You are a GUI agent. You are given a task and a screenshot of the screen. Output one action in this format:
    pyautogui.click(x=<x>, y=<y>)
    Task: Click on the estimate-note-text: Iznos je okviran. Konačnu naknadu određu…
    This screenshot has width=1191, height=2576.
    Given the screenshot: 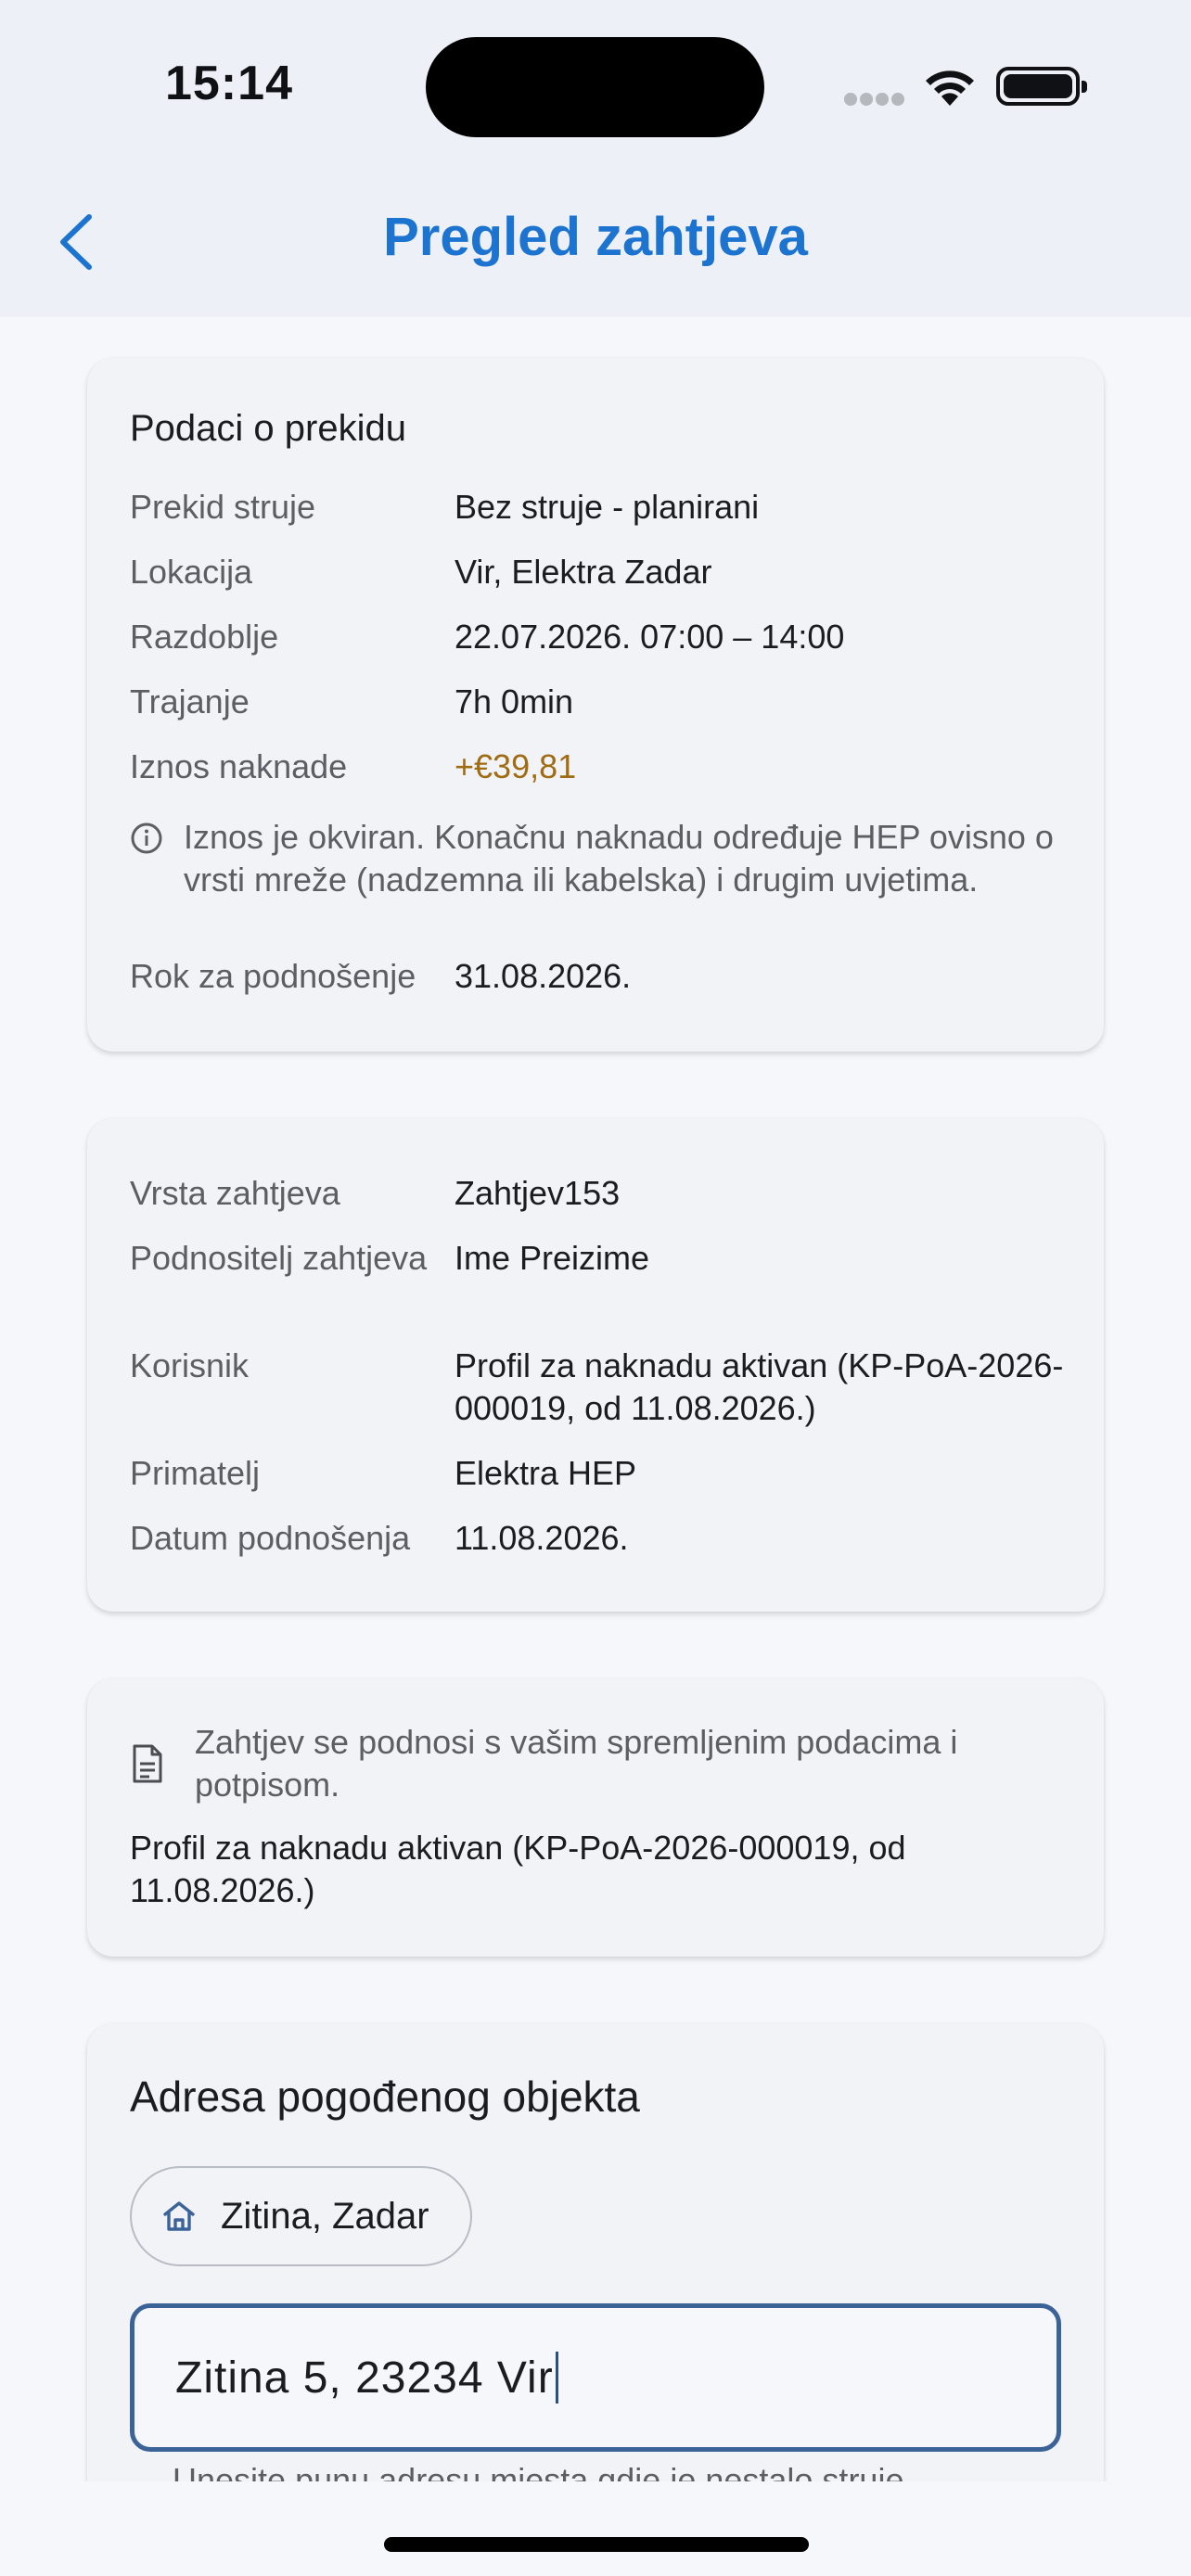 What is the action you would take?
    pyautogui.click(x=619, y=859)
    